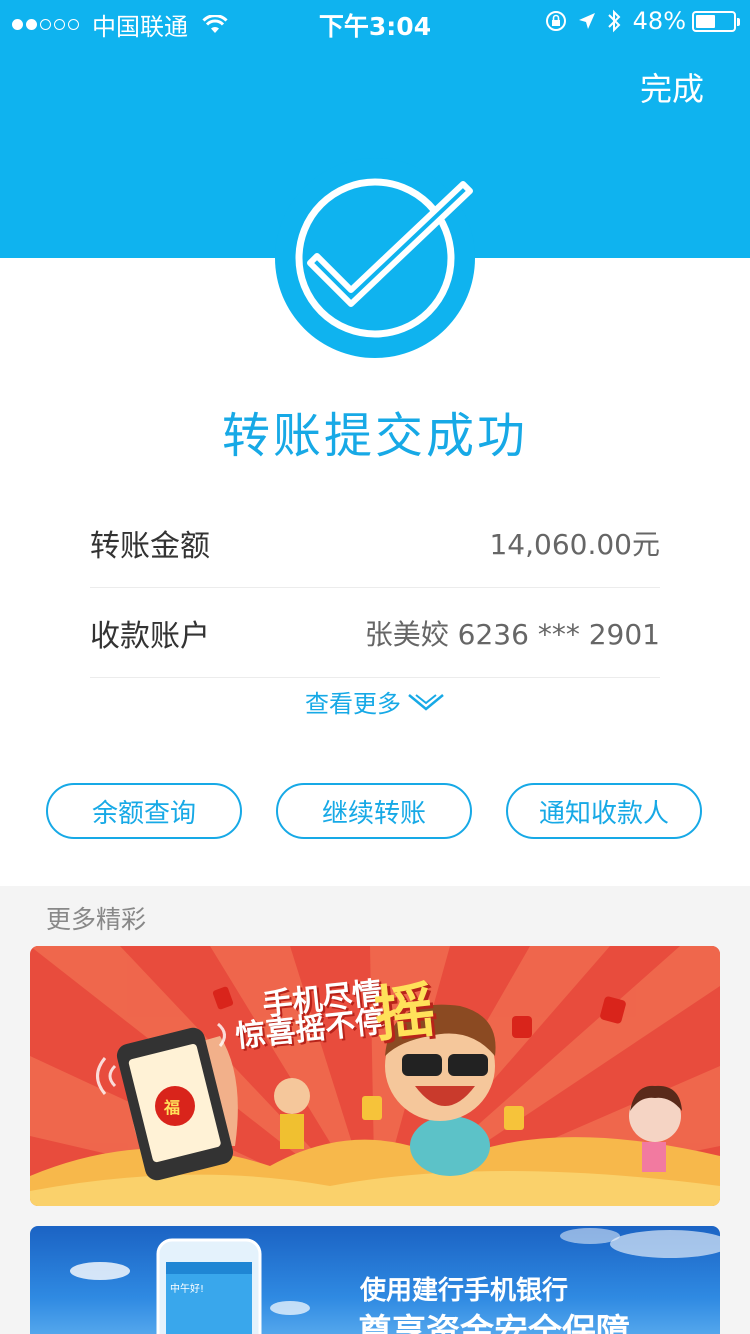 The height and width of the screenshot is (1334, 750). Describe the element at coordinates (604, 811) in the screenshot. I see `notify-payee-button: 通知收款人` at that location.